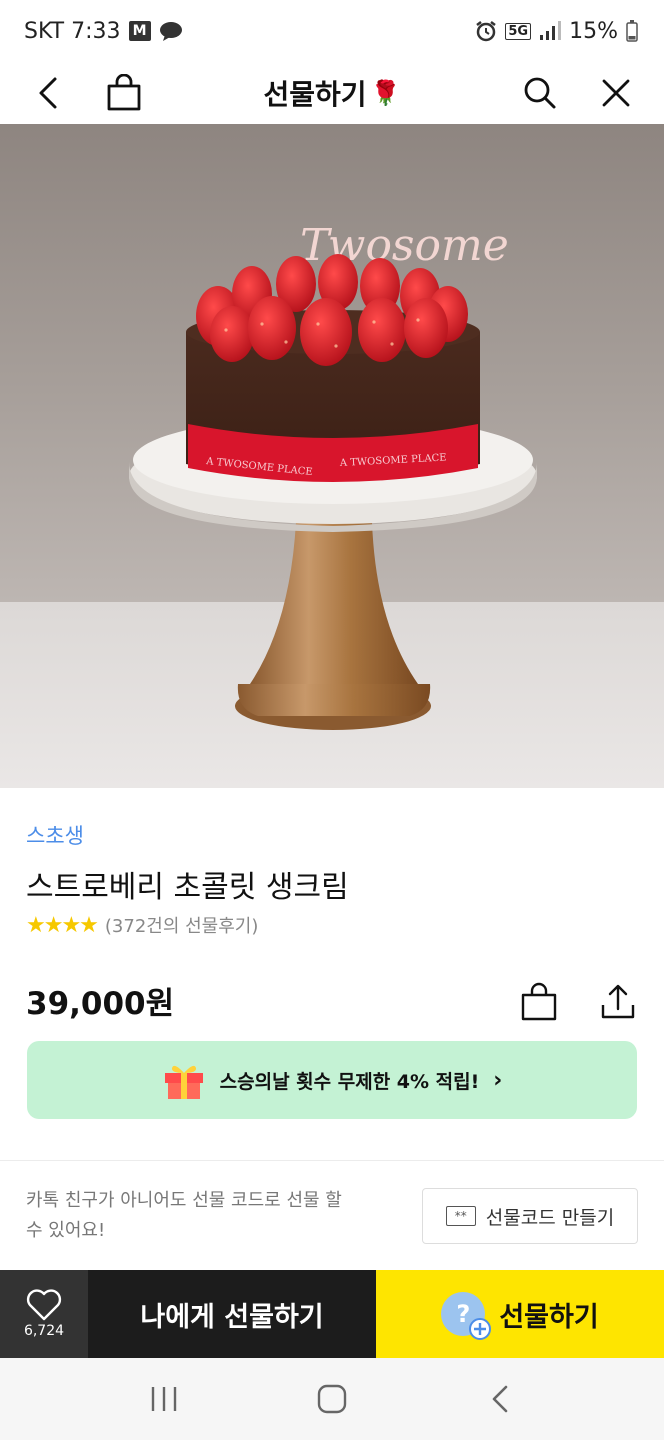 The width and height of the screenshot is (664, 1440). I want to click on create-gift-code-button: ** 선물코드 만들기, so click(530, 1216).